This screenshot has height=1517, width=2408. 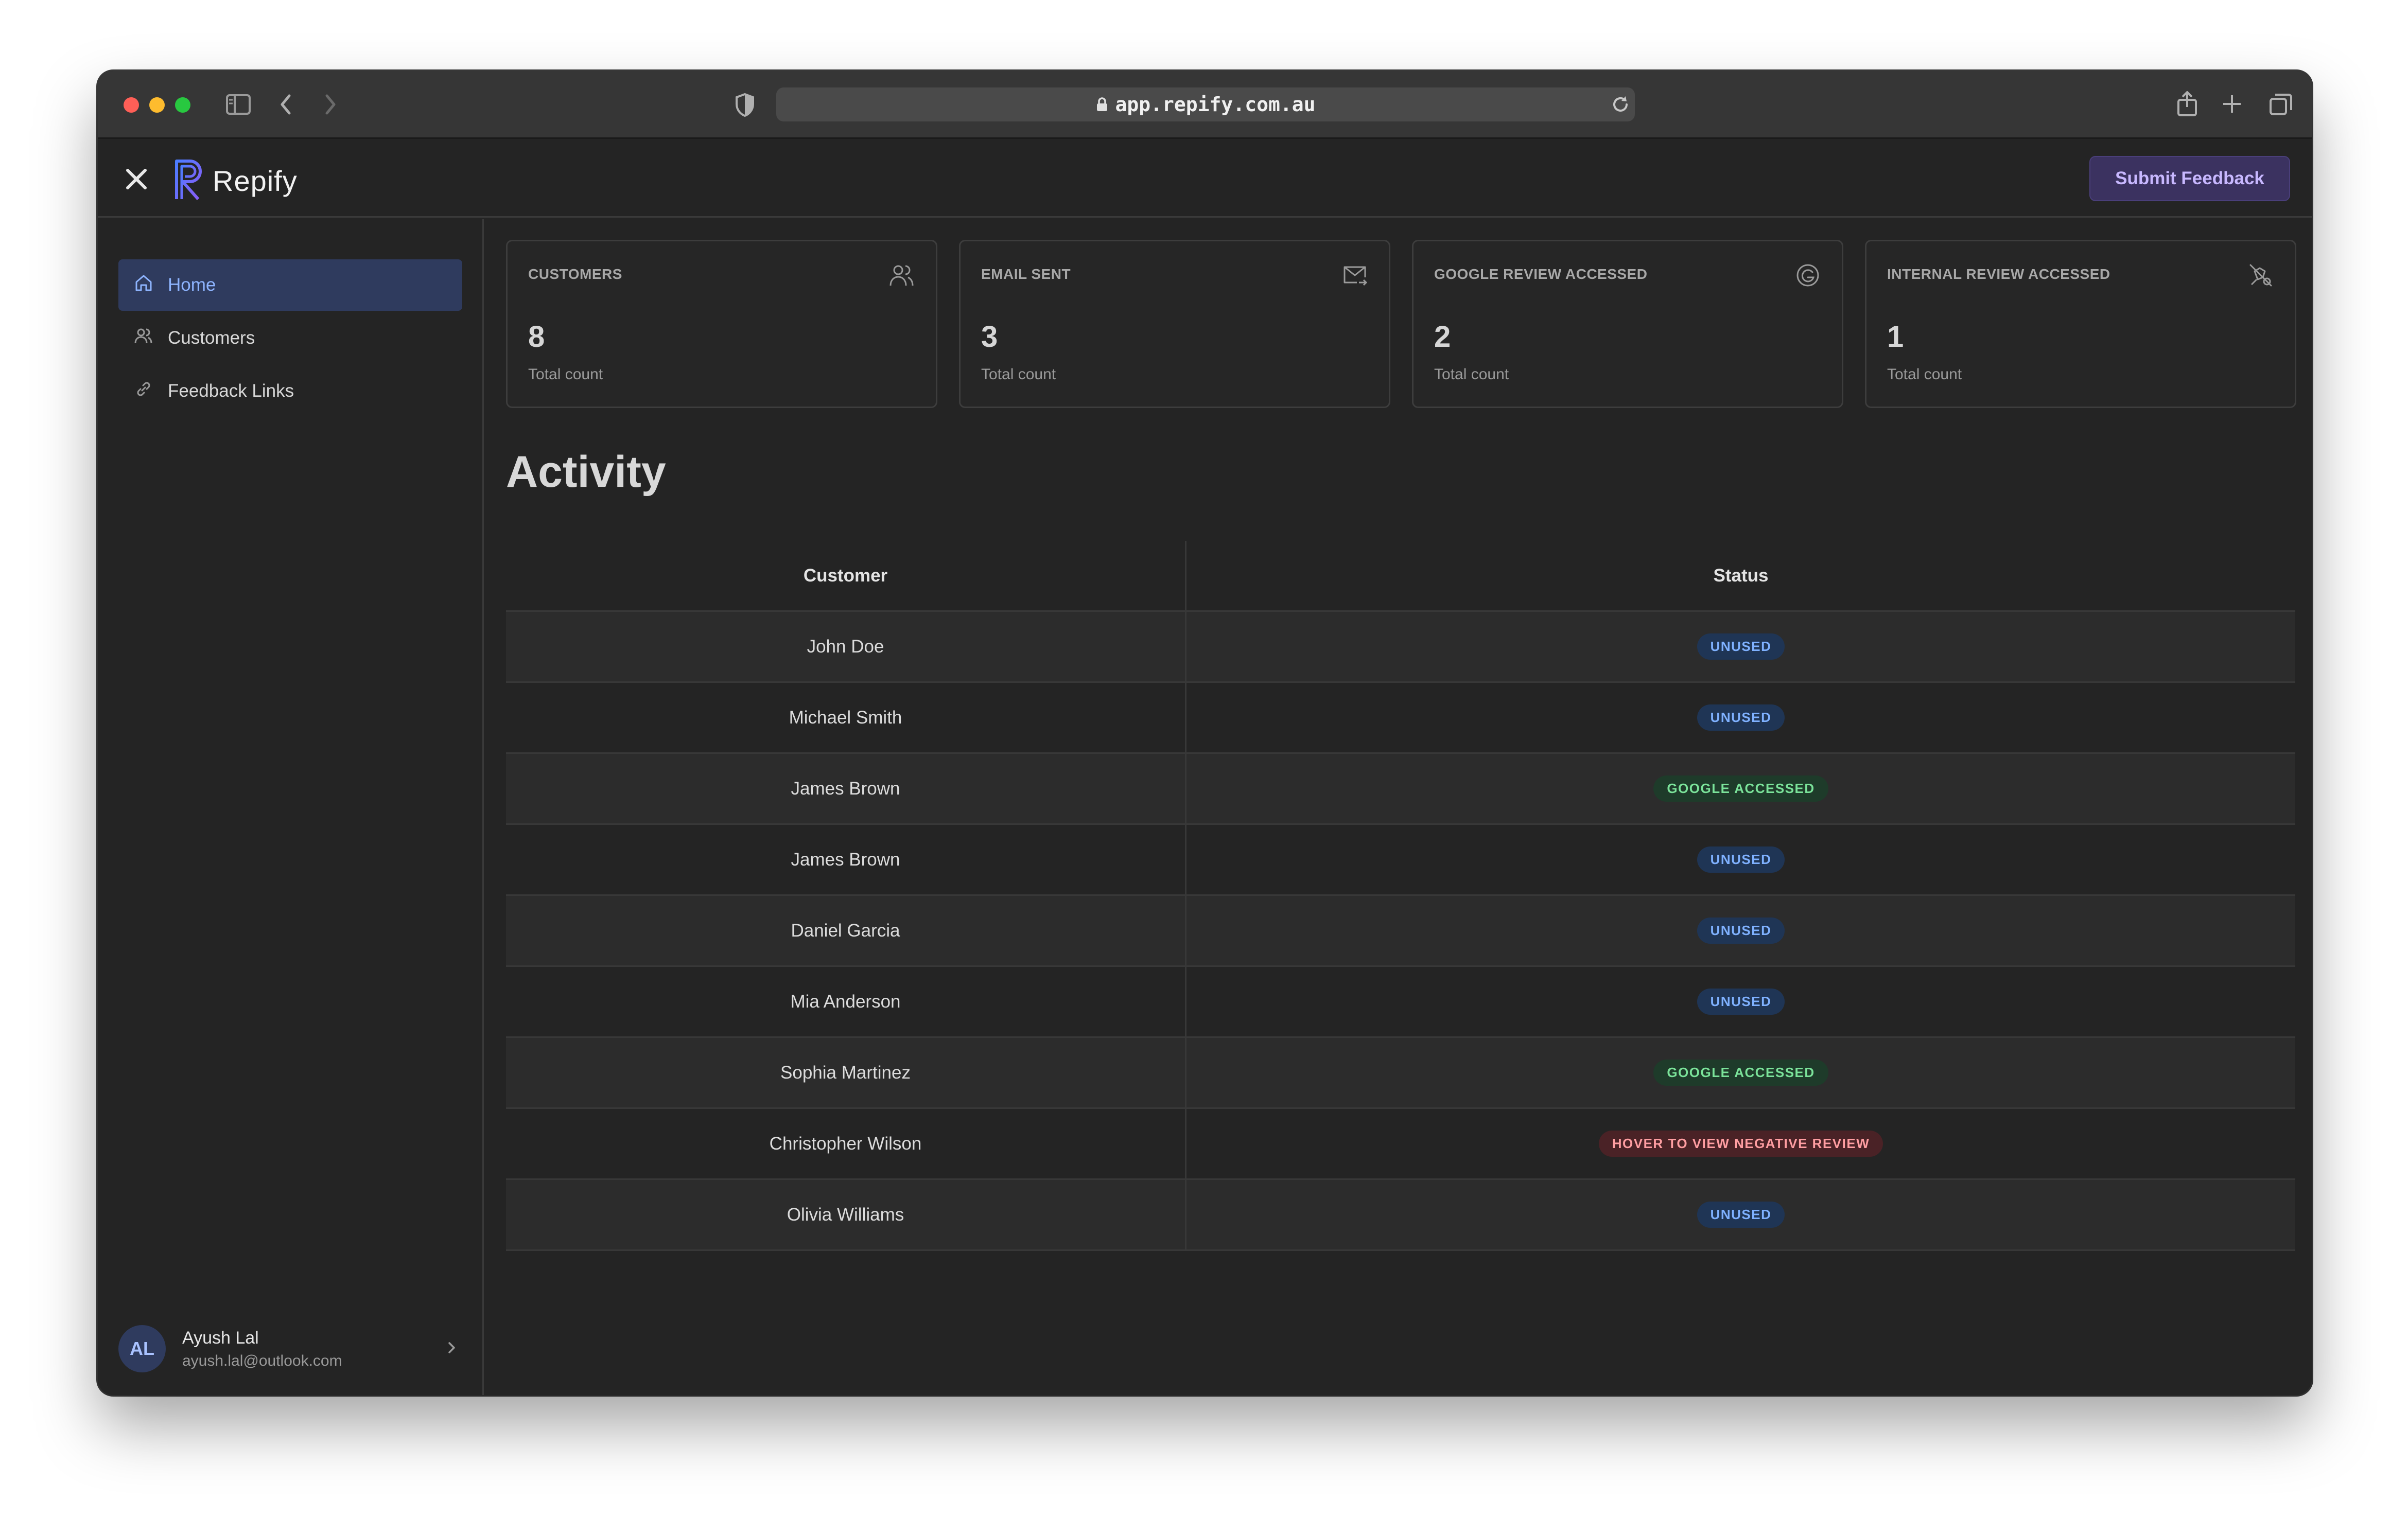 What do you see at coordinates (846, 1214) in the screenshot?
I see `customer-cell: Olivia Williams` at bounding box center [846, 1214].